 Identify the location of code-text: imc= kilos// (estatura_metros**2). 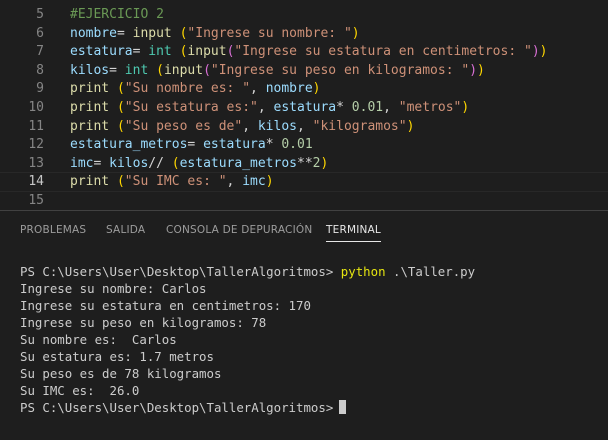
(199, 164).